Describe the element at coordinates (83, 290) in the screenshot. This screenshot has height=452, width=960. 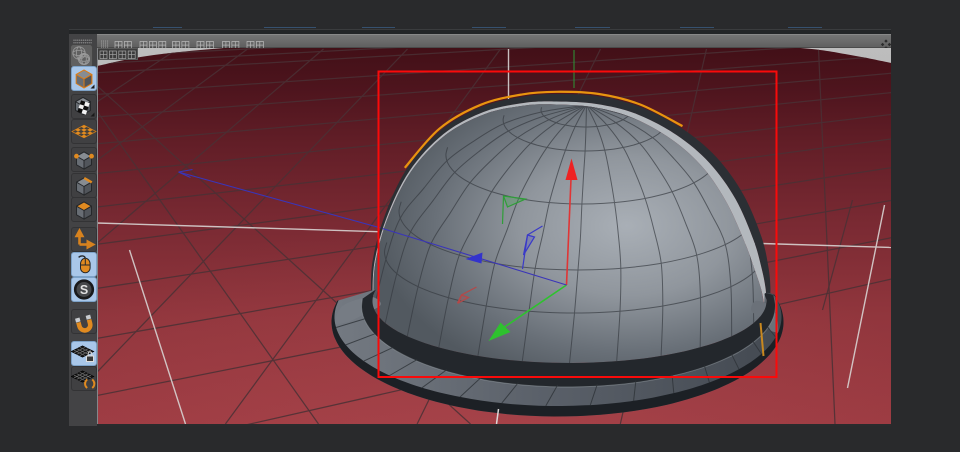
I see `svg-text: S` at that location.